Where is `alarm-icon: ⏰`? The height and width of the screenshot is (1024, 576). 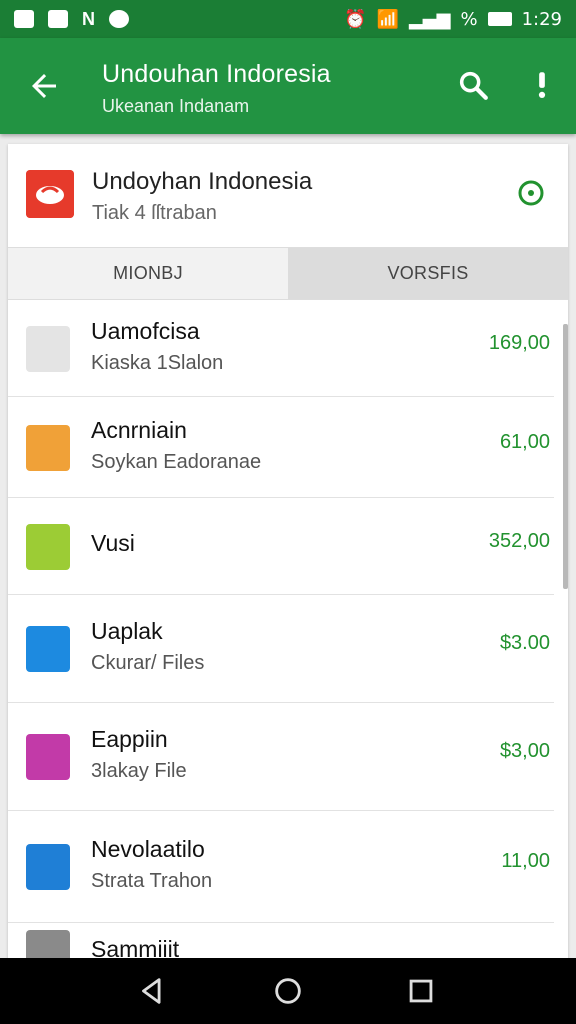
alarm-icon: ⏰ is located at coordinates (355, 19).